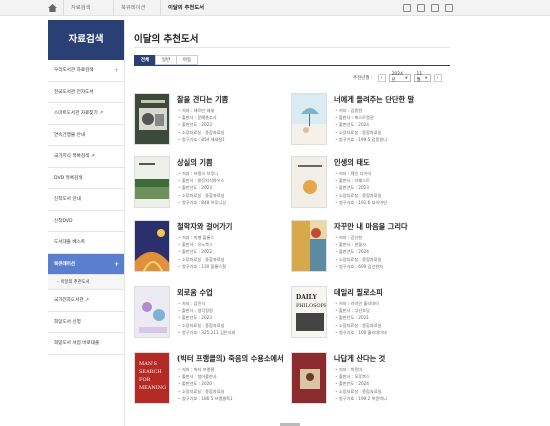  What do you see at coordinates (435, 8) in the screenshot?
I see `facebook-icon` at bounding box center [435, 8].